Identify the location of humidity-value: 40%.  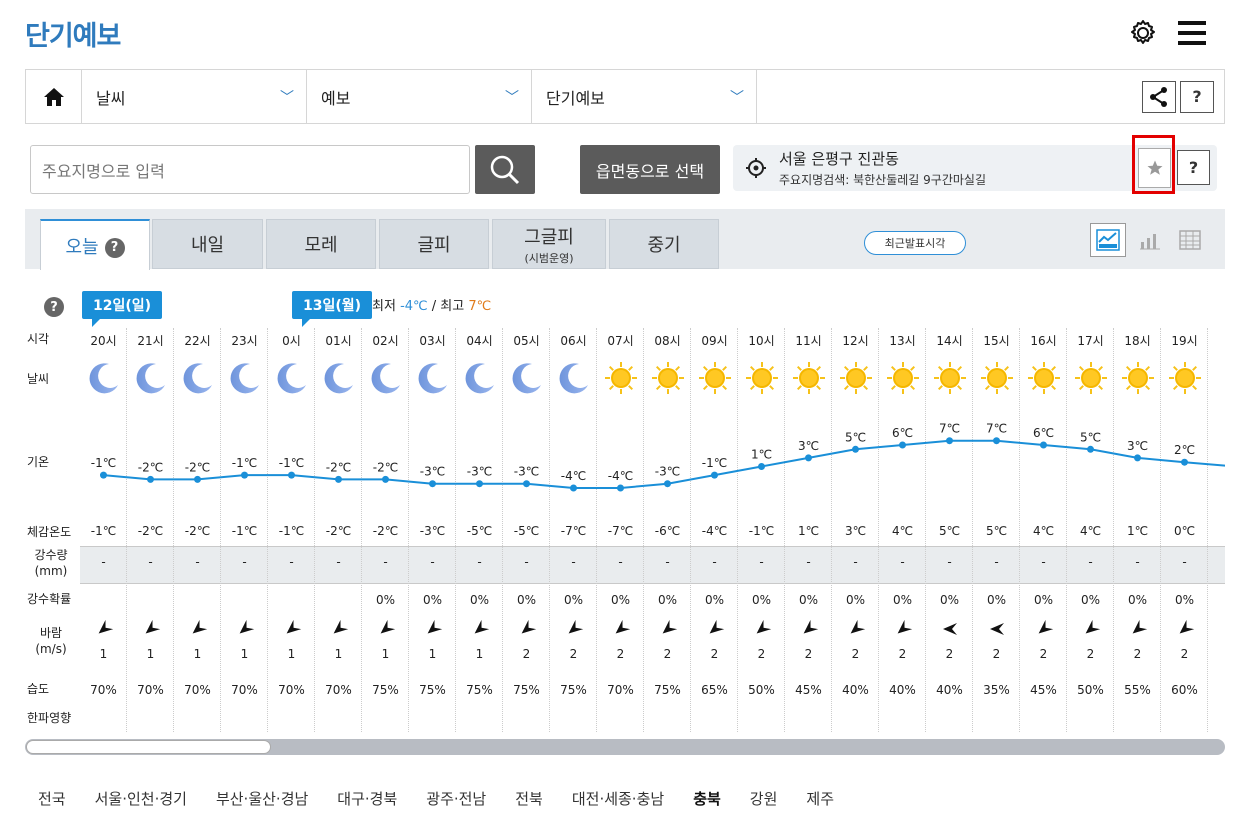
(949, 690).